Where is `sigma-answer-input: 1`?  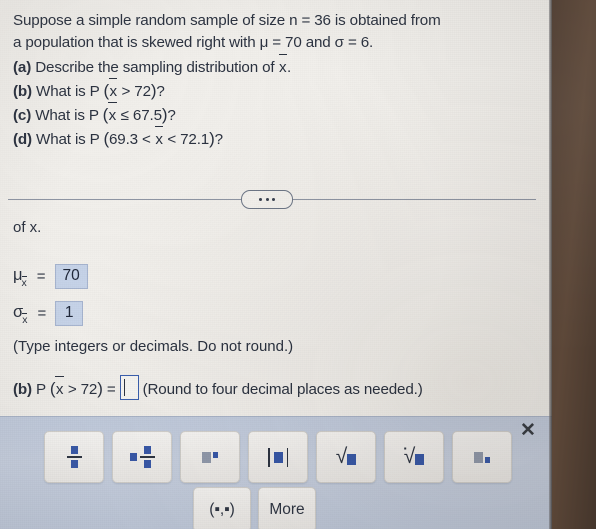
sigma-answer-input: 1 is located at coordinates (69, 313).